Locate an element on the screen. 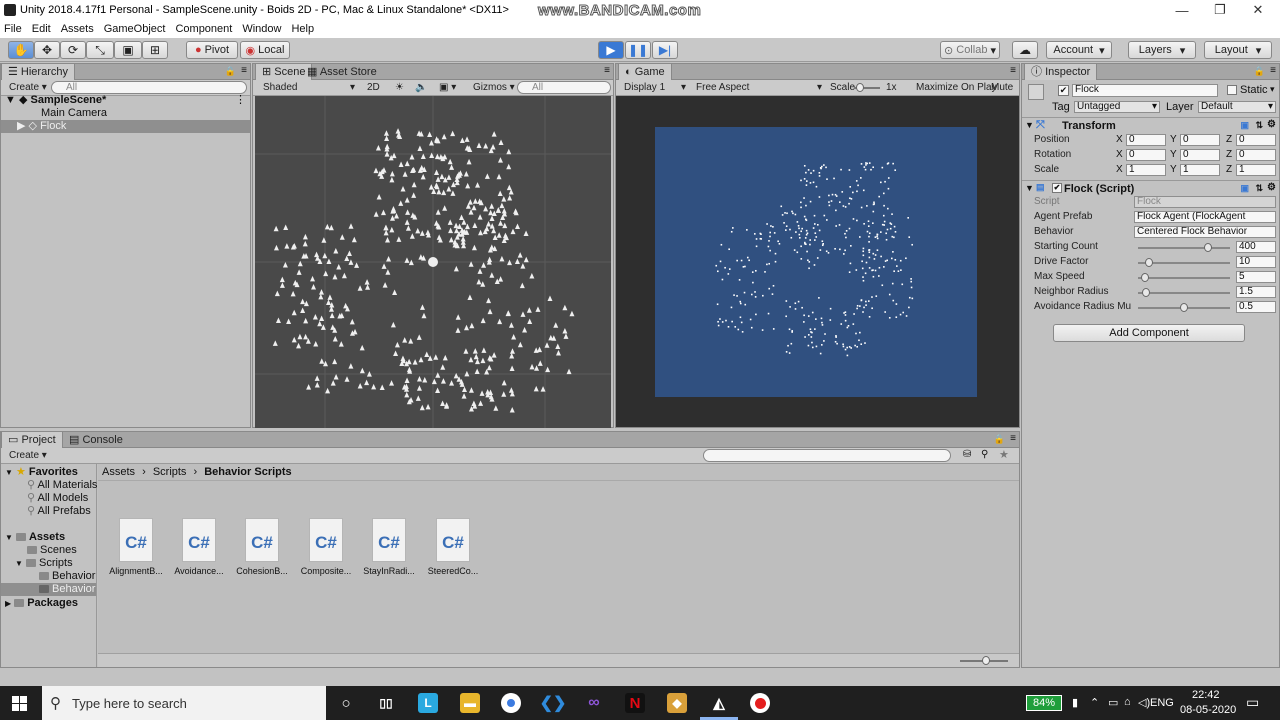  settings-gear-icon: ⚙ is located at coordinates (1271, 187).